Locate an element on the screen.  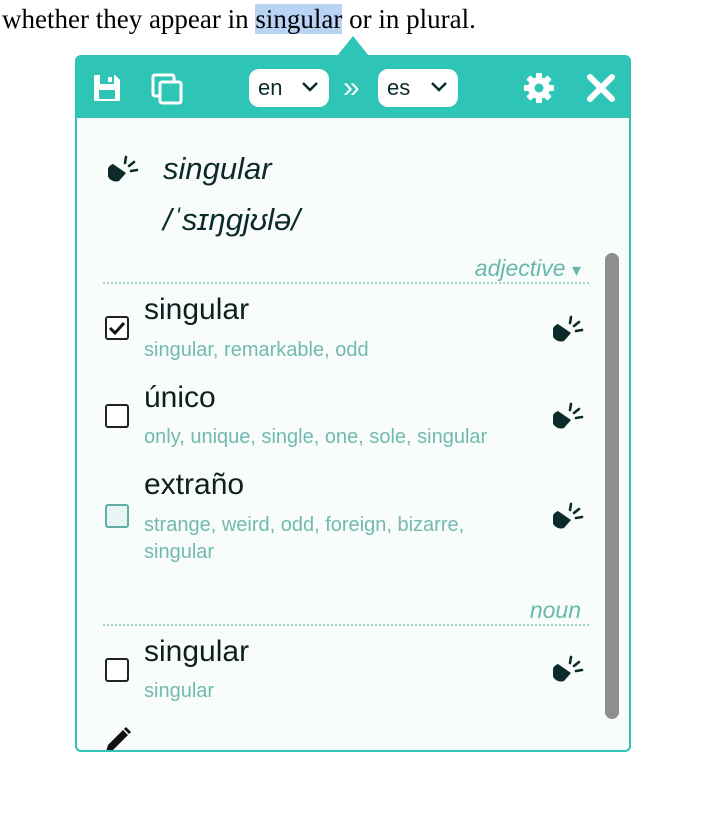
entry-synonyms: singular is located at coordinates (179, 691).